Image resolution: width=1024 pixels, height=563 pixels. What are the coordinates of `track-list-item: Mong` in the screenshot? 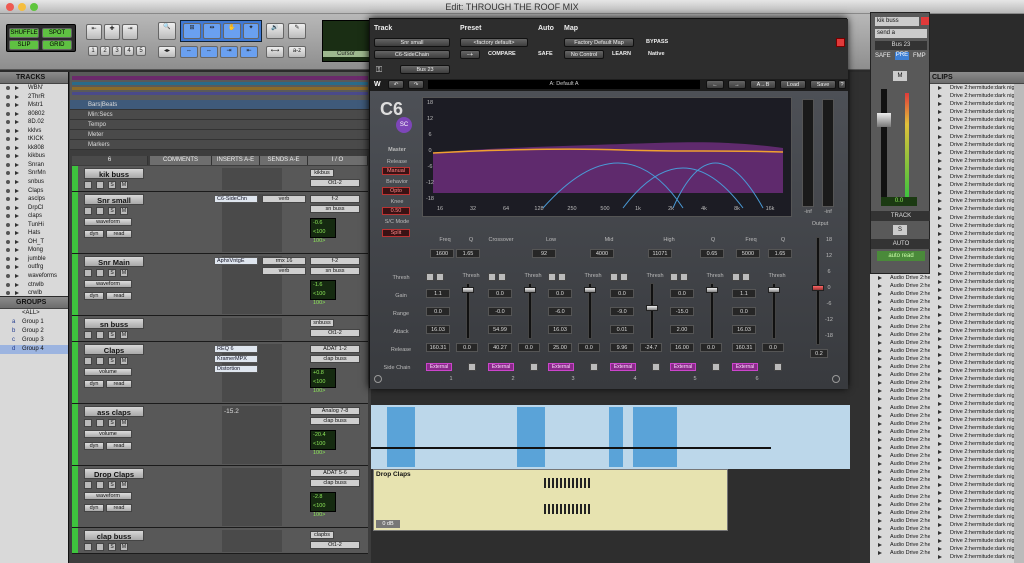 It's located at (34, 250).